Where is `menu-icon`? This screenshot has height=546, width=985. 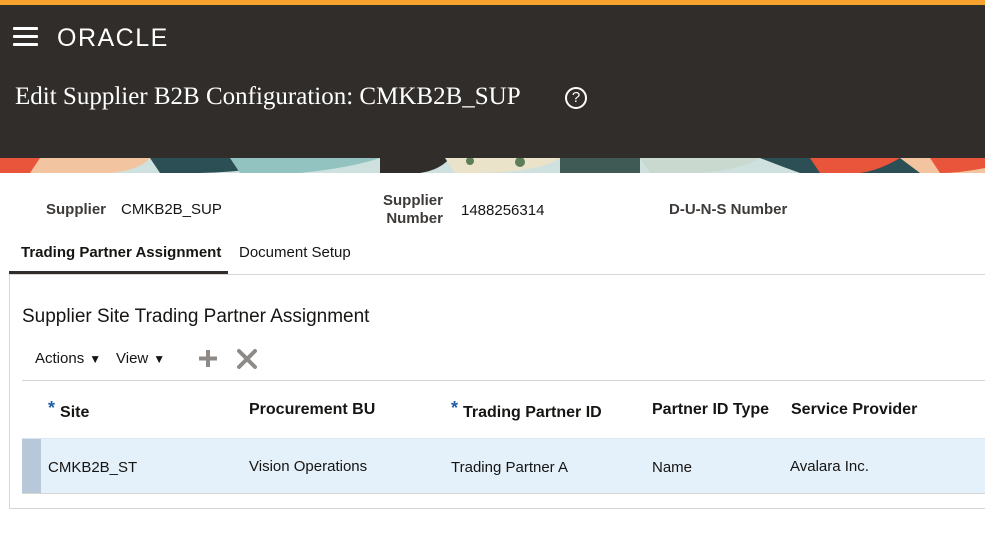 menu-icon is located at coordinates (26, 37).